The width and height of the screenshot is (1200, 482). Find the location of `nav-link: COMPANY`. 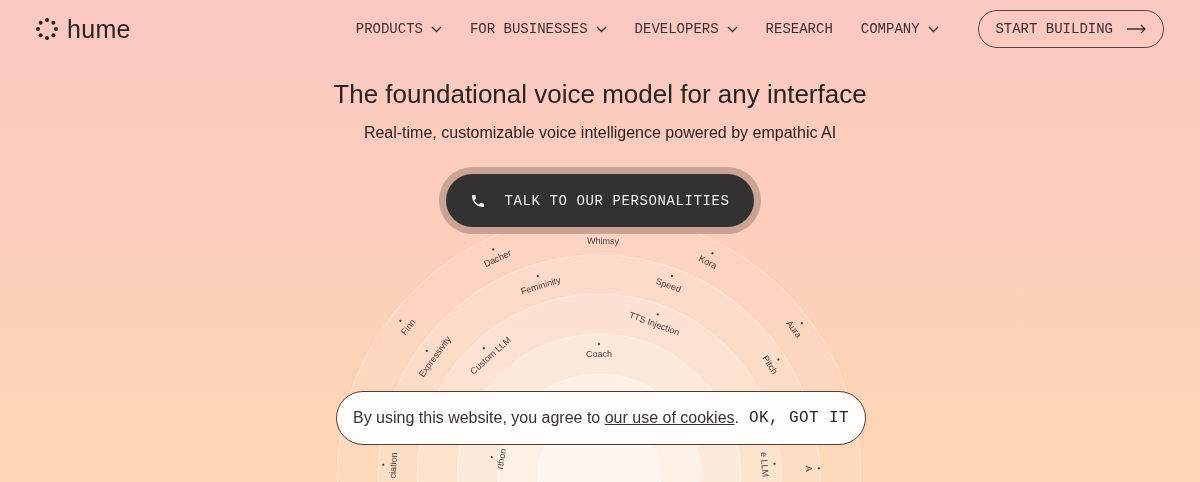

nav-link: COMPANY is located at coordinates (899, 29).